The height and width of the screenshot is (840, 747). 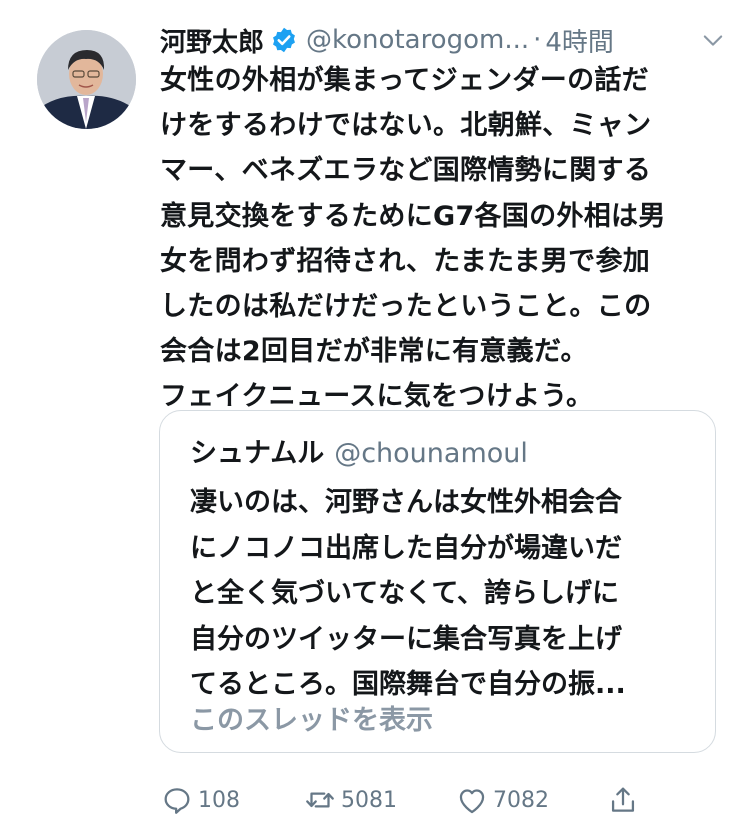 I want to click on tweet-text-line: 女を問わず招待され、たまたま男で参加, so click(x=405, y=261).